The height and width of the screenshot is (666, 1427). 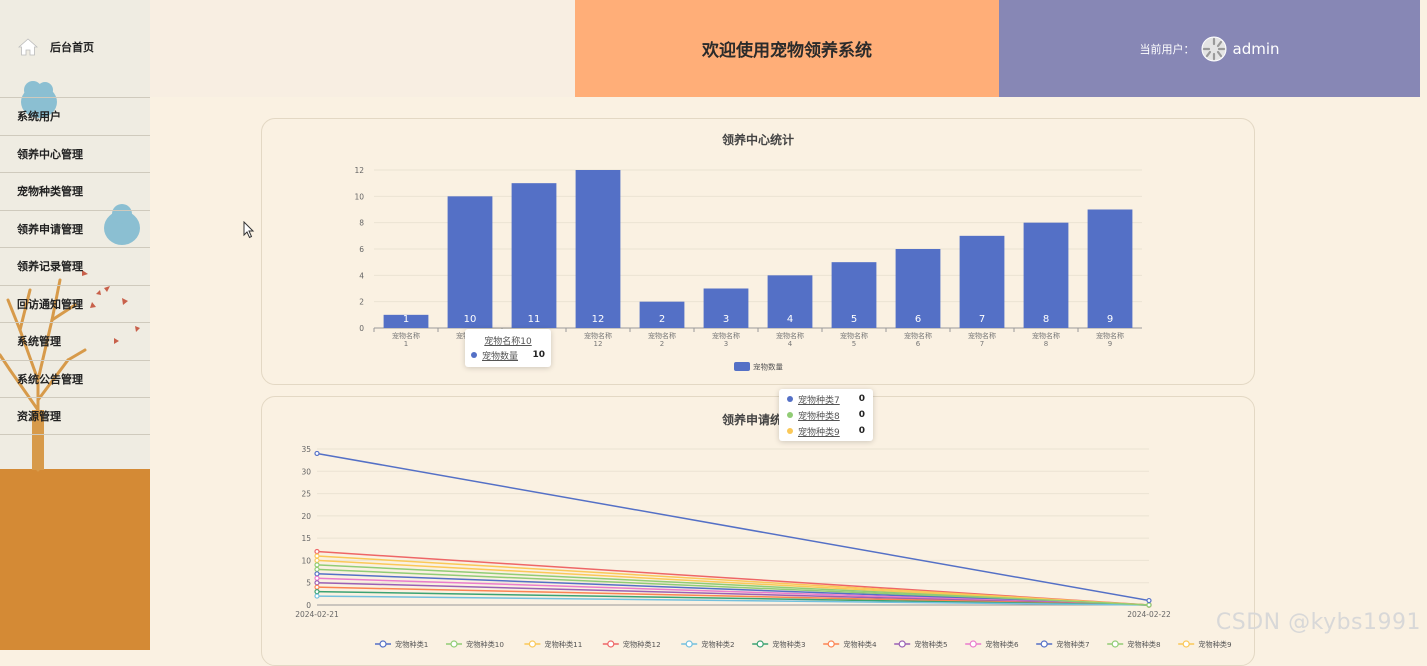 What do you see at coordinates (982, 344) in the screenshot?
I see `x-tick-label: 7` at bounding box center [982, 344].